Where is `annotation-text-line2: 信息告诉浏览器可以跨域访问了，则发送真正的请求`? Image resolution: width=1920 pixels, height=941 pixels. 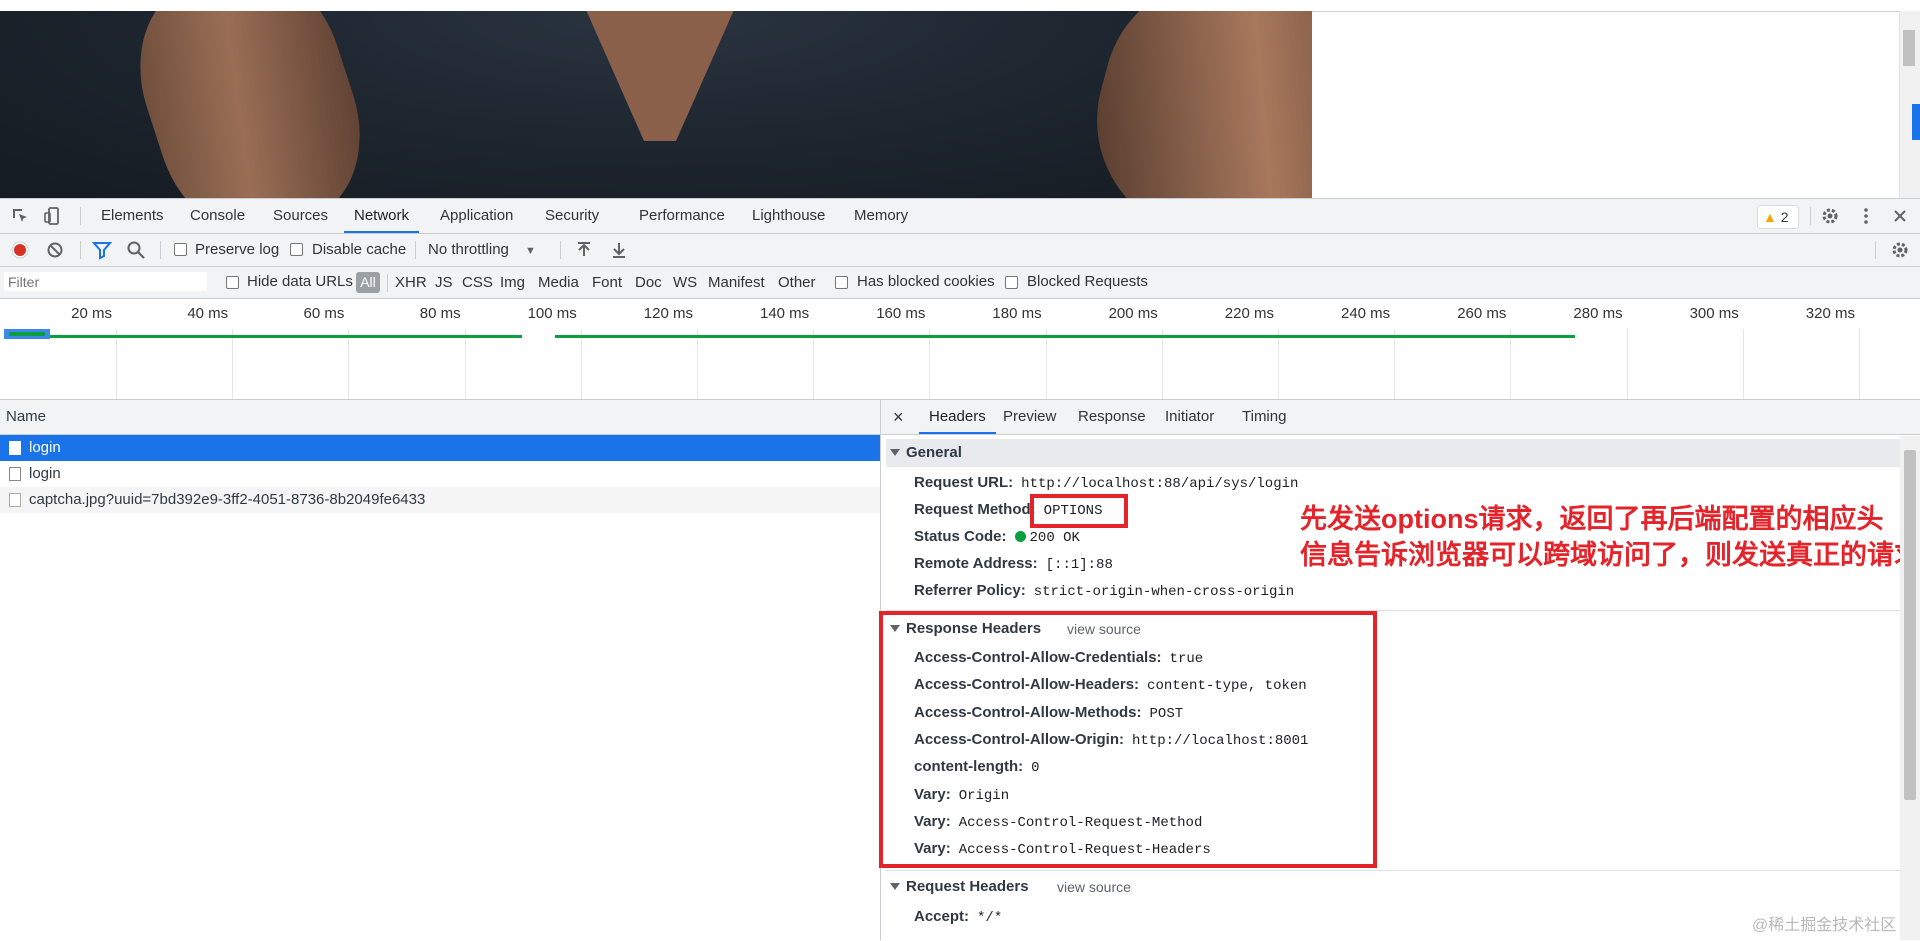 annotation-text-line2: 信息告诉浏览器可以跨域访问了，则发送真正的请求 is located at coordinates (1610, 555).